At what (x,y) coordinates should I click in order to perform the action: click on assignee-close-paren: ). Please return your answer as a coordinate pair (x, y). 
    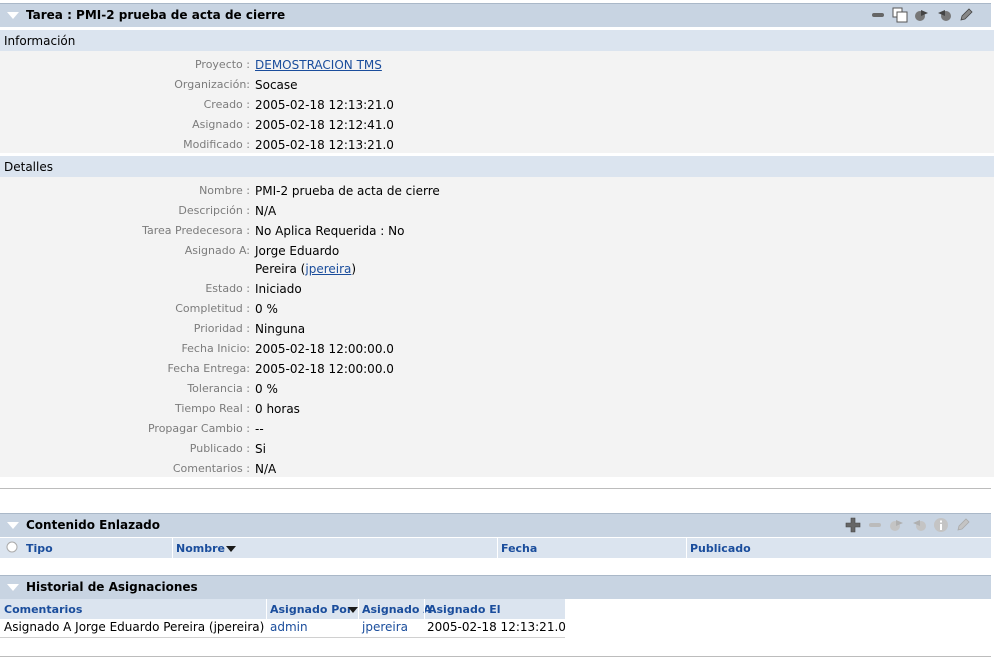
    Looking at the image, I should click on (354, 269).